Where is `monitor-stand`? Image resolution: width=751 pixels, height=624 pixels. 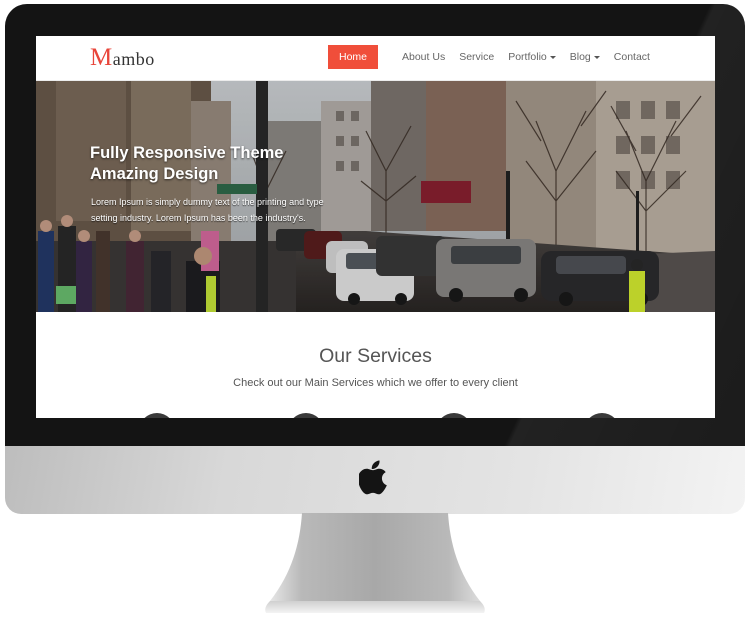 monitor-stand is located at coordinates (375, 563).